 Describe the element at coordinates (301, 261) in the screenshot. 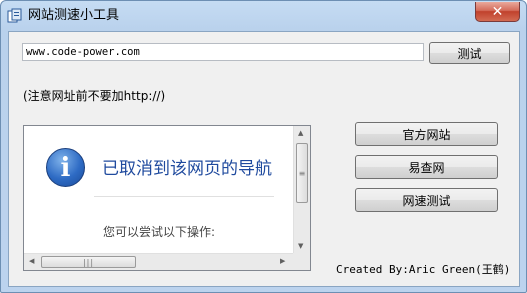

I see `scrollbar-corner` at that location.